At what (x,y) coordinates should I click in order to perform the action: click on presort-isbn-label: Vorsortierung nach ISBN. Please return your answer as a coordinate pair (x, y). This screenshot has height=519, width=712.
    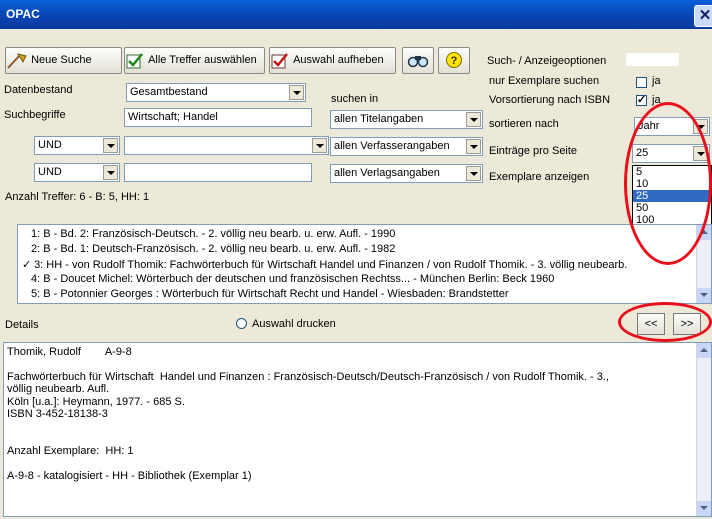
    Looking at the image, I should click on (550, 100).